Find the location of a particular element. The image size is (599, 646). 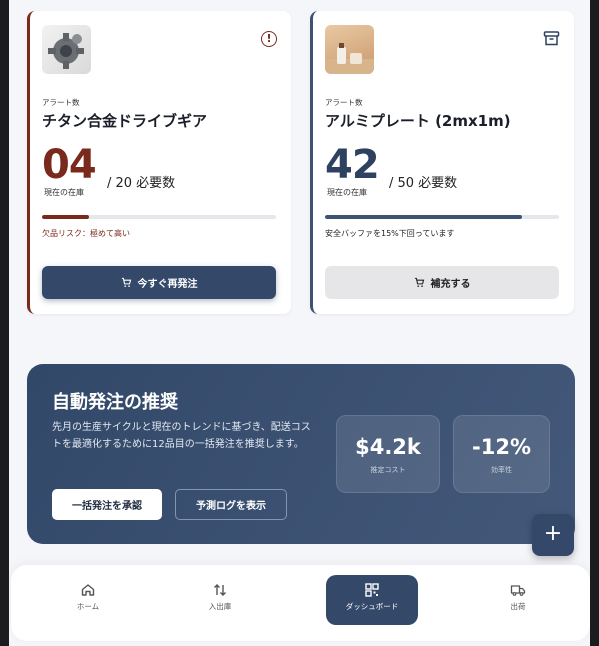

replenish-button: 補充する is located at coordinates (442, 282).